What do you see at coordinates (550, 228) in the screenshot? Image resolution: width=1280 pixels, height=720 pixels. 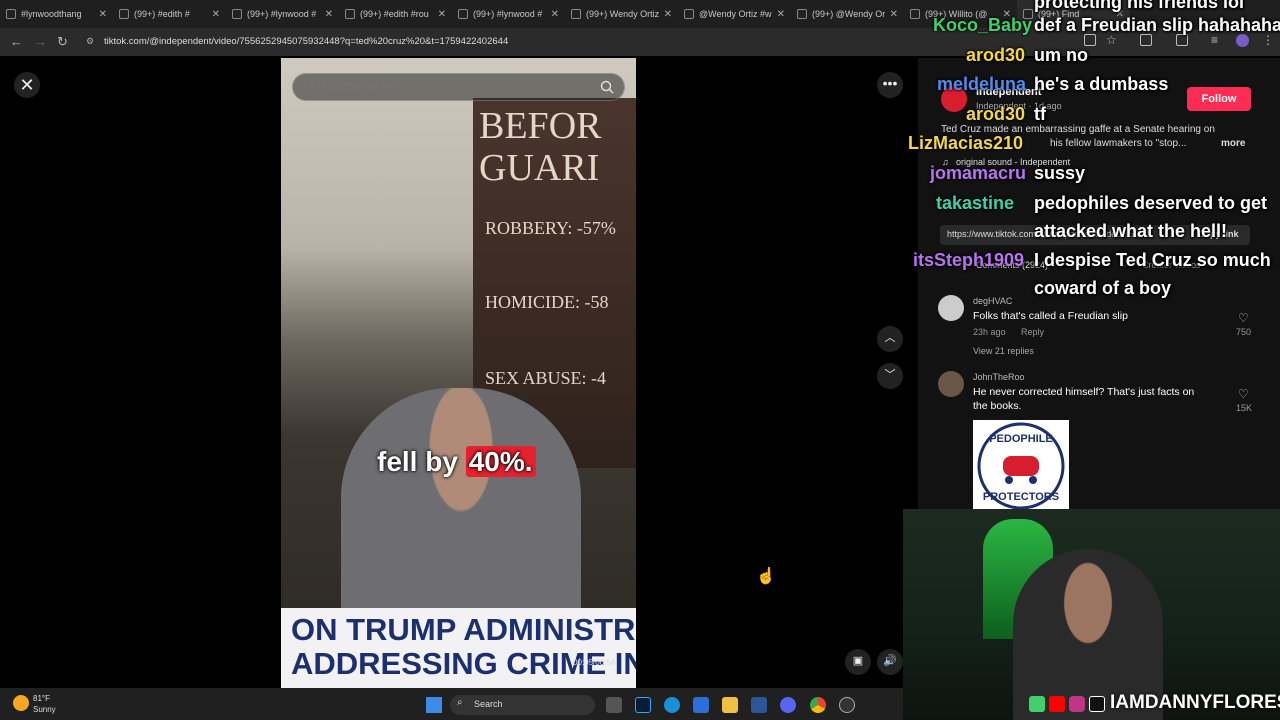 I see `poster-text: ROBBERY: -57%` at bounding box center [550, 228].